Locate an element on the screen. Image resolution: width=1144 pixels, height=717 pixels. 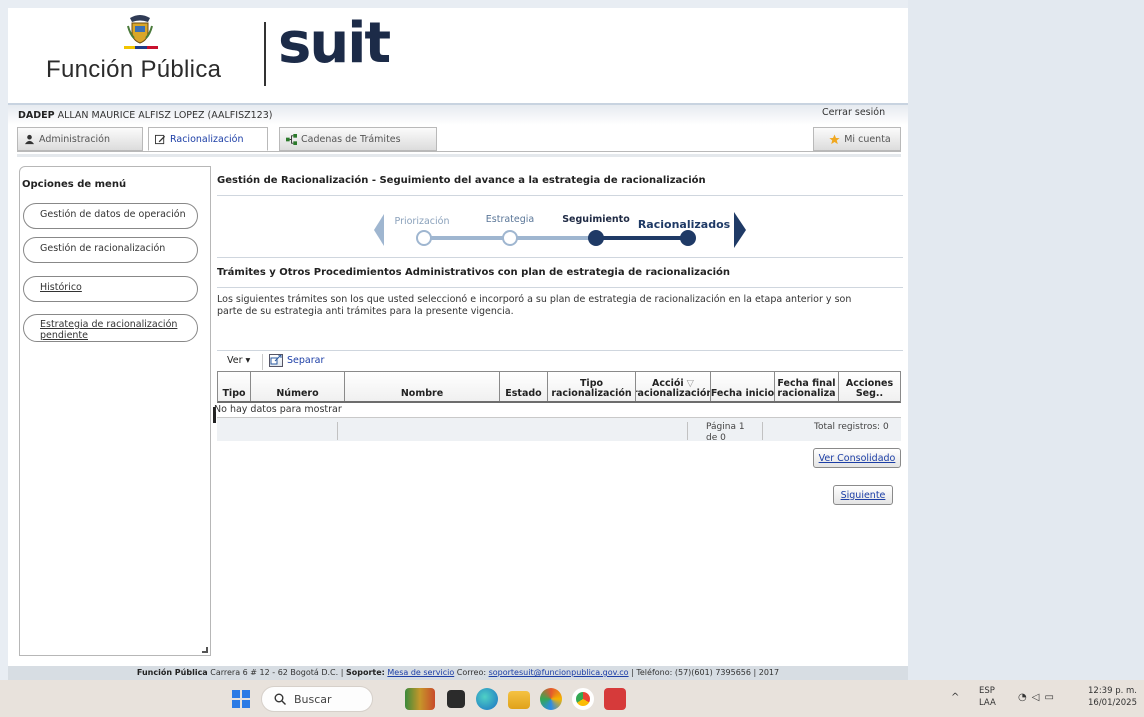
menu-gestion-datos-operacion: Gestión de datos de operación is located at coordinates (110, 216).